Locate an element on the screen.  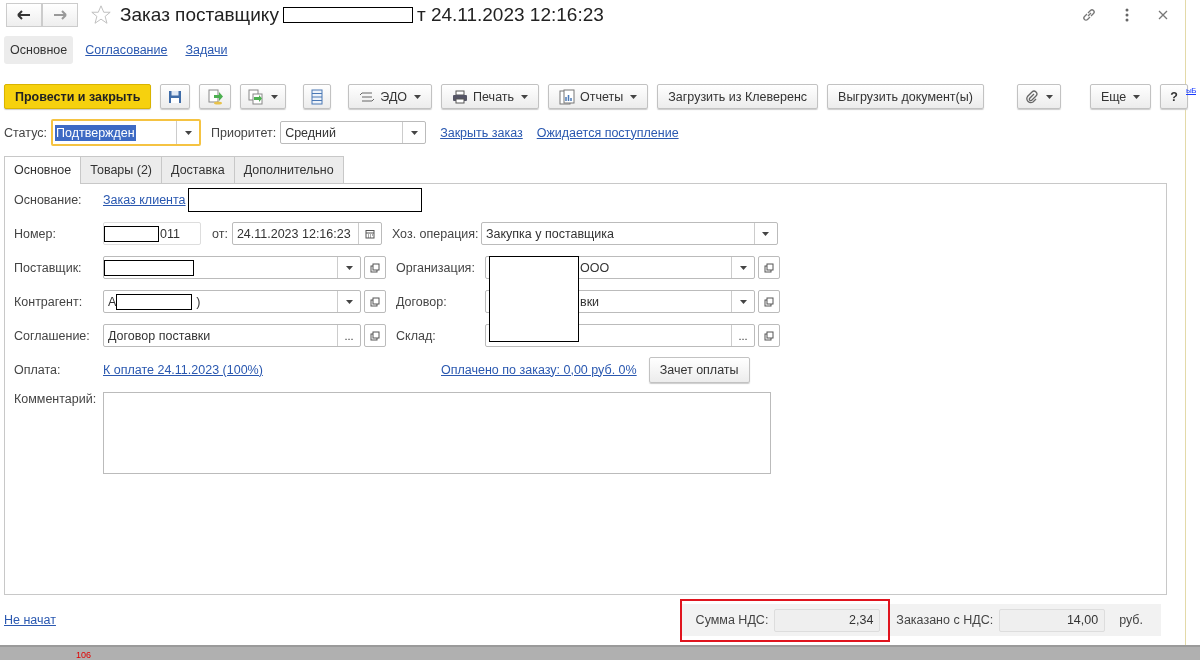
field-label: Договор: is located at coordinates (422, 301).